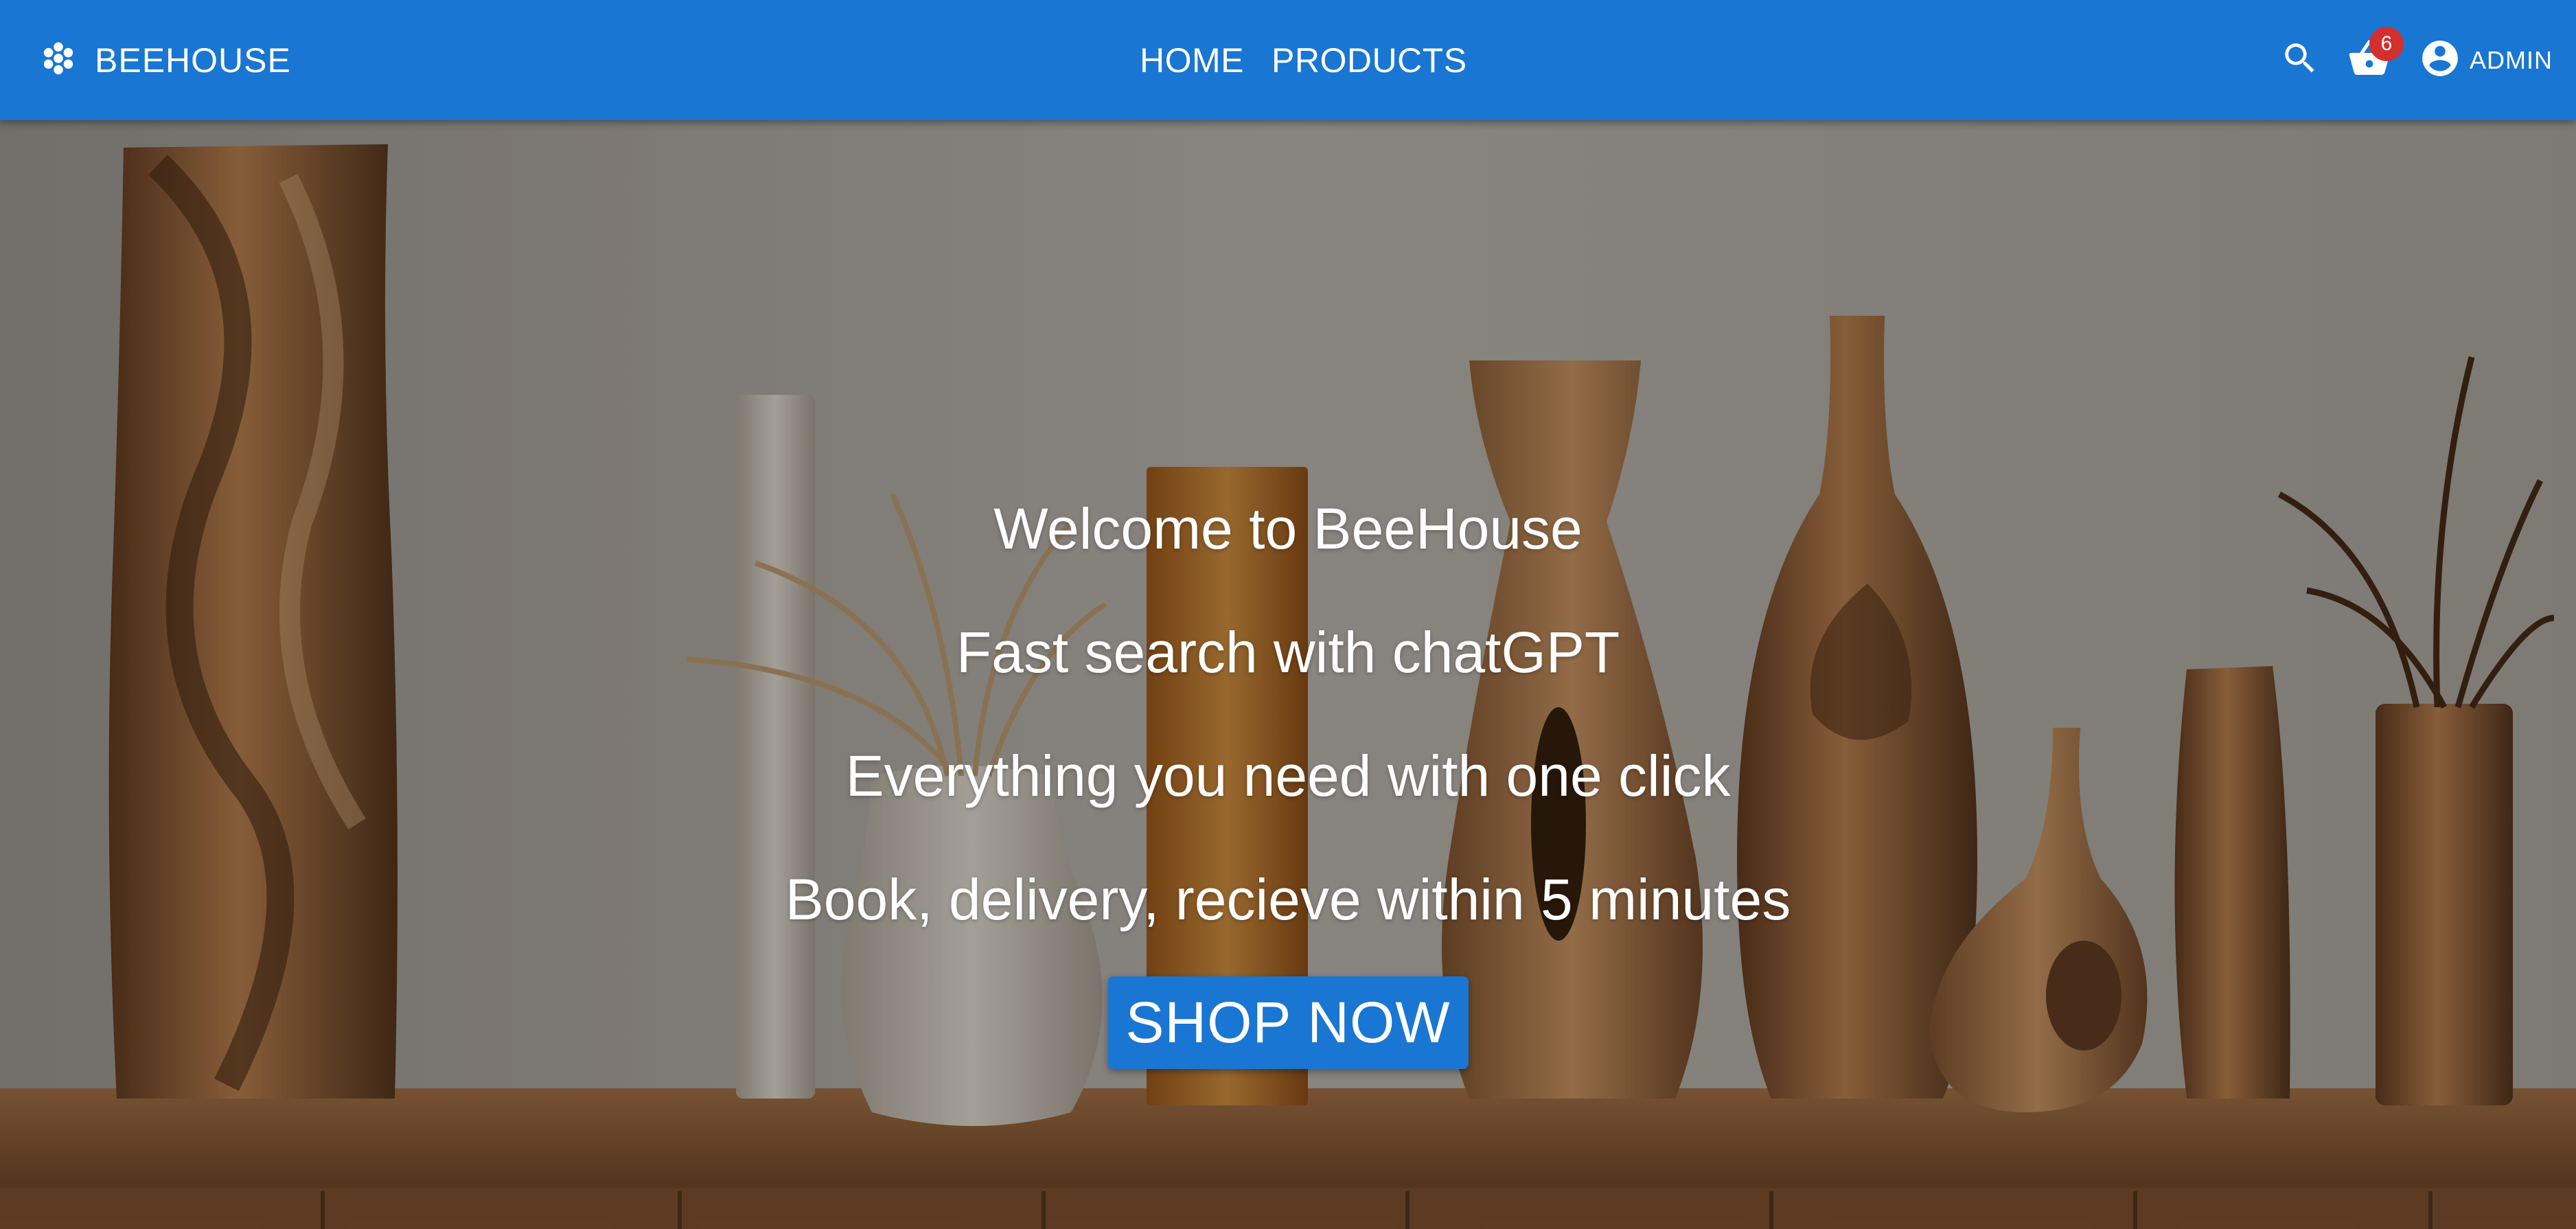 The height and width of the screenshot is (1229, 2576). I want to click on hero-tagline: Book, delivery, recieve within 5 minutes, so click(1288, 899).